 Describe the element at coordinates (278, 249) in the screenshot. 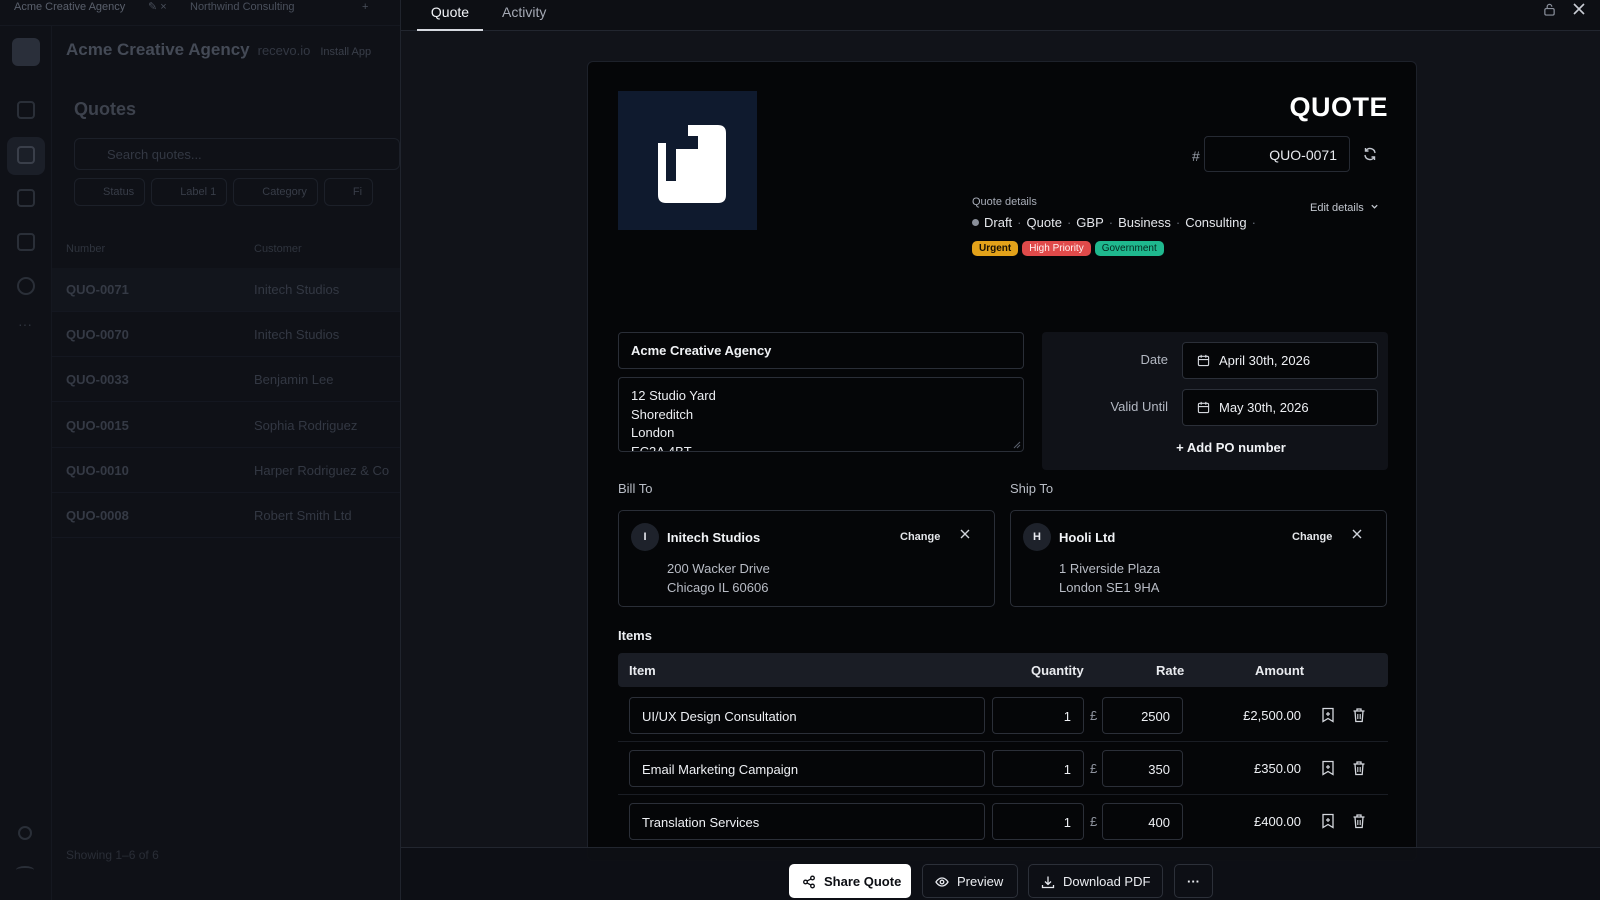

I see `column-header-customer: Customer` at that location.